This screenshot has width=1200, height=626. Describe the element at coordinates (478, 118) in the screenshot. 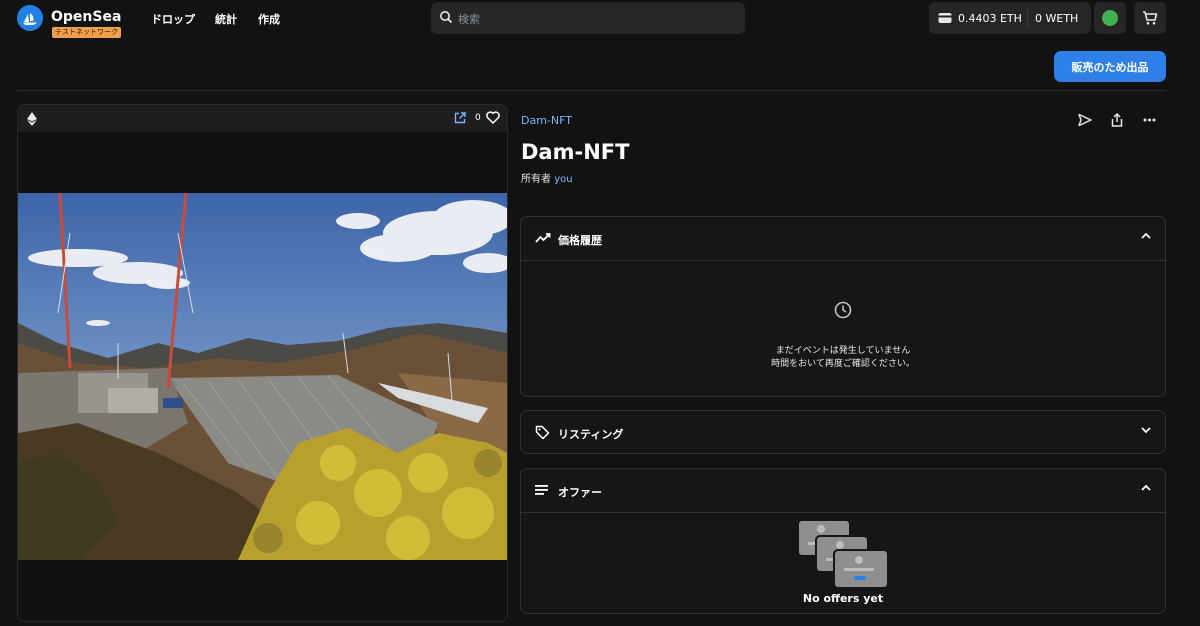

I see `favorite-count: 0` at that location.